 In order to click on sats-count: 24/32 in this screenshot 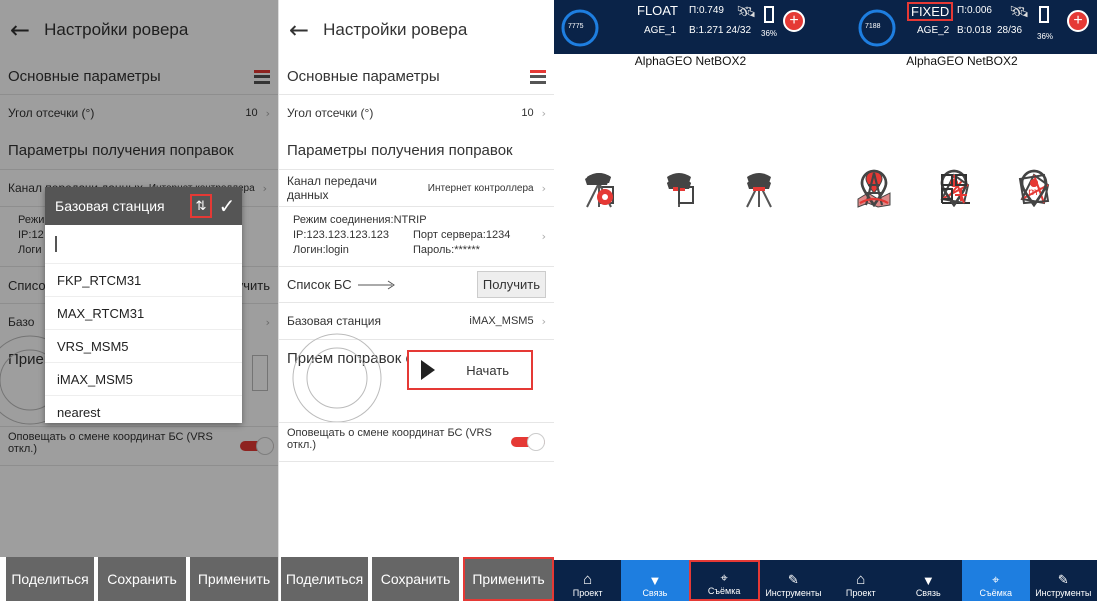, I will do `click(739, 30)`.